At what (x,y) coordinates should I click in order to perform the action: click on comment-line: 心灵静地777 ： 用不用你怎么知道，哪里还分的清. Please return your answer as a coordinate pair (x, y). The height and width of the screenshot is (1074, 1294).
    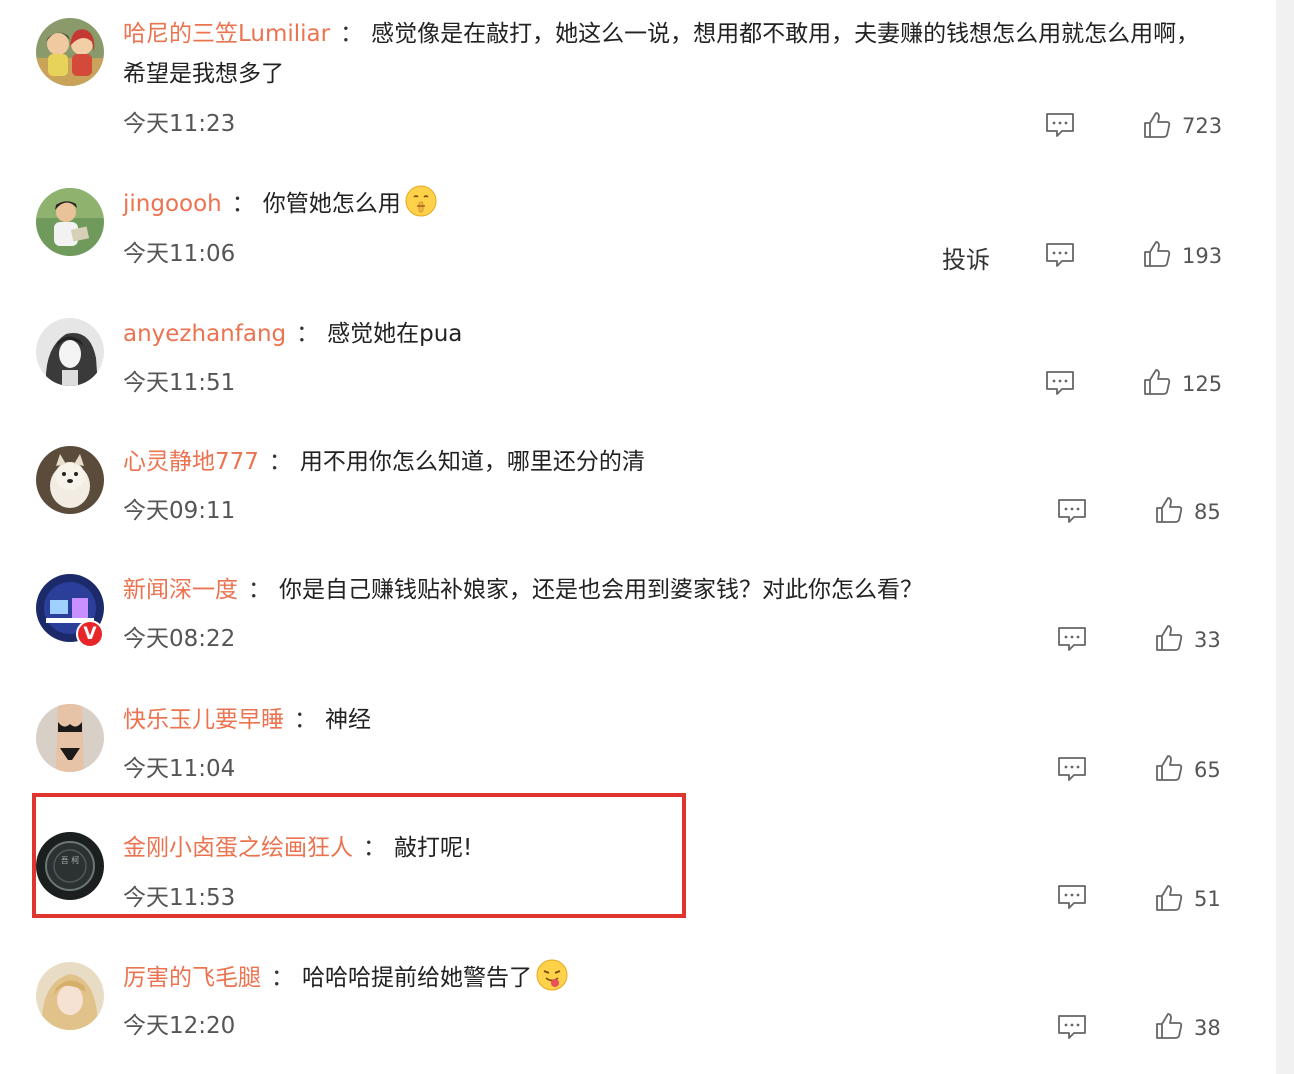
    Looking at the image, I should click on (664, 462).